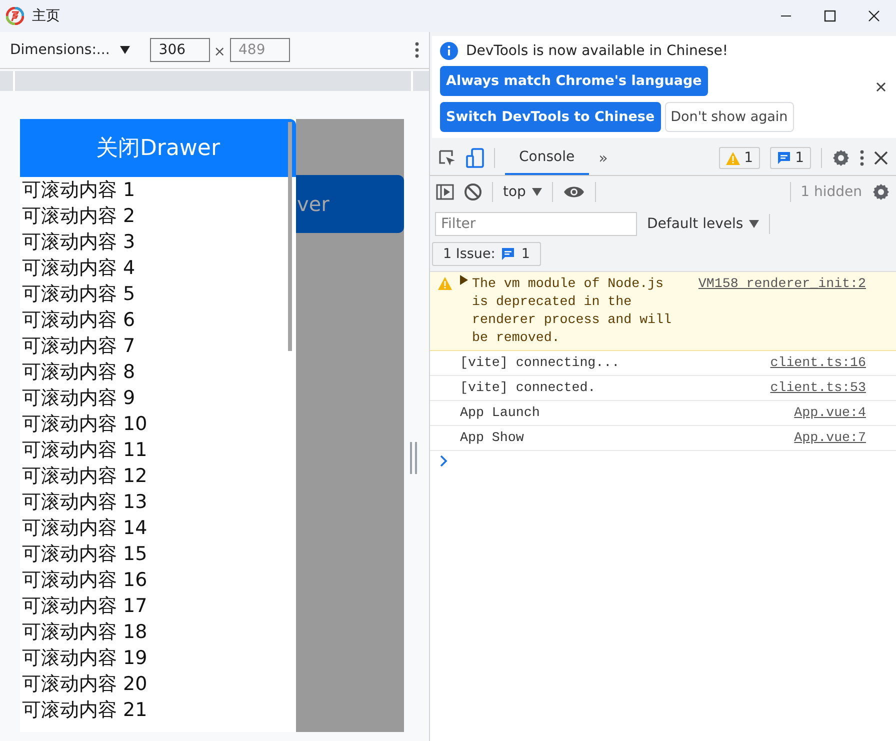 The image size is (896, 741). Describe the element at coordinates (550, 117) in the screenshot. I see `language-button: Switch DevTools to Chinese` at that location.